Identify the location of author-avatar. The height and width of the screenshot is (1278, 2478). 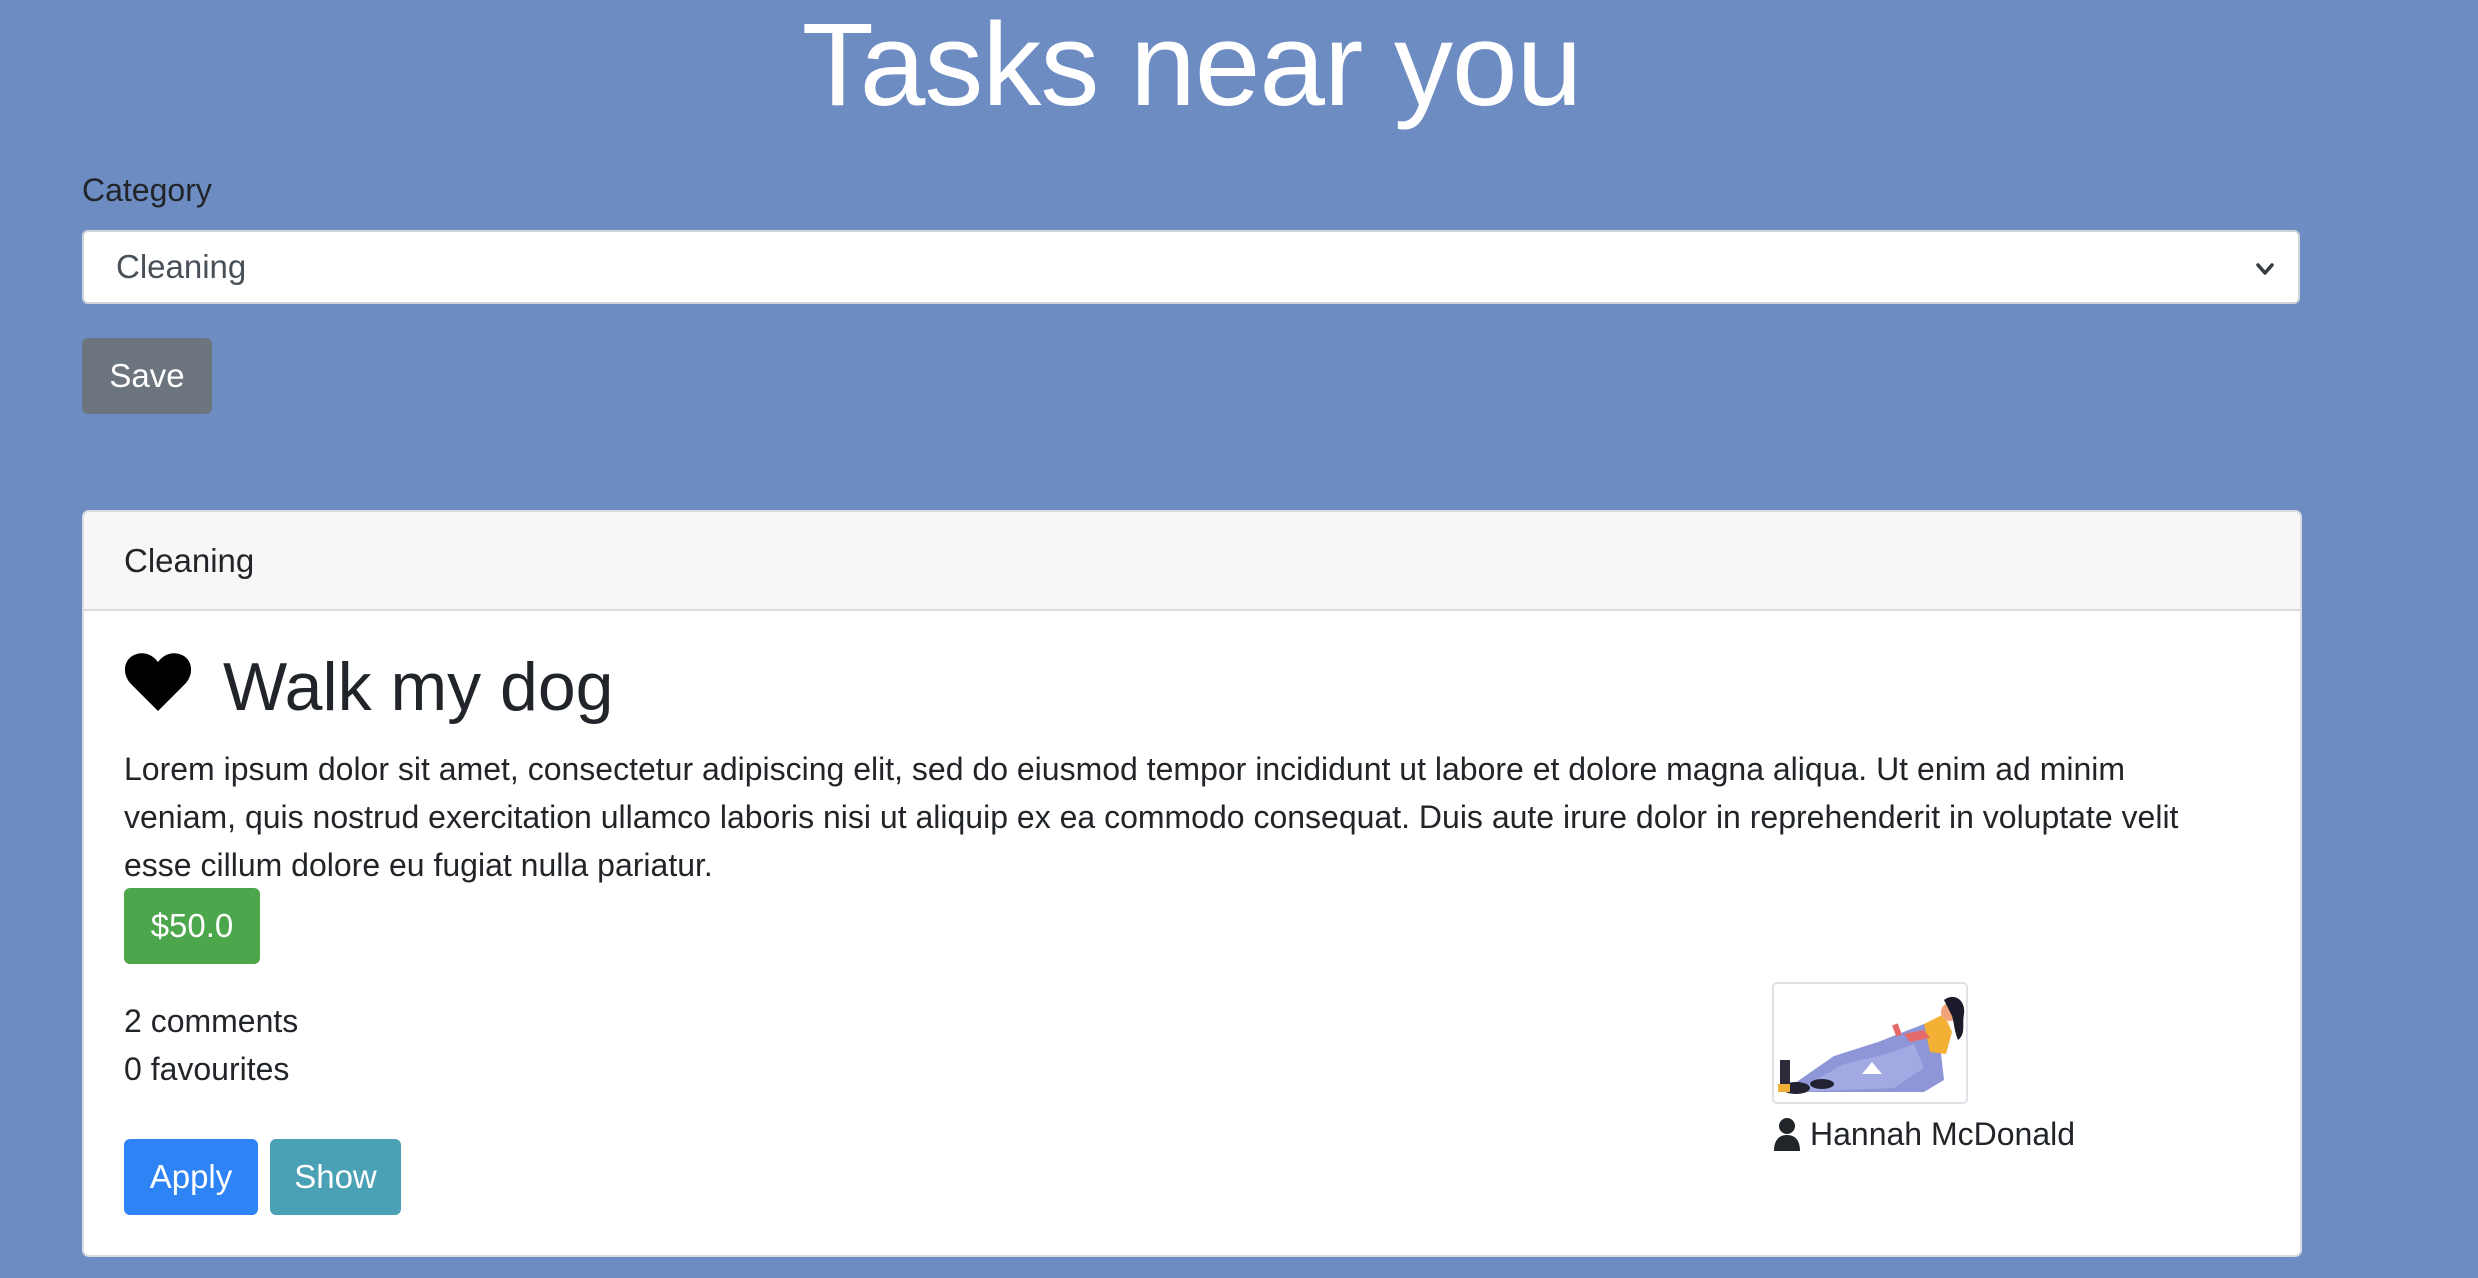
(1870, 1043).